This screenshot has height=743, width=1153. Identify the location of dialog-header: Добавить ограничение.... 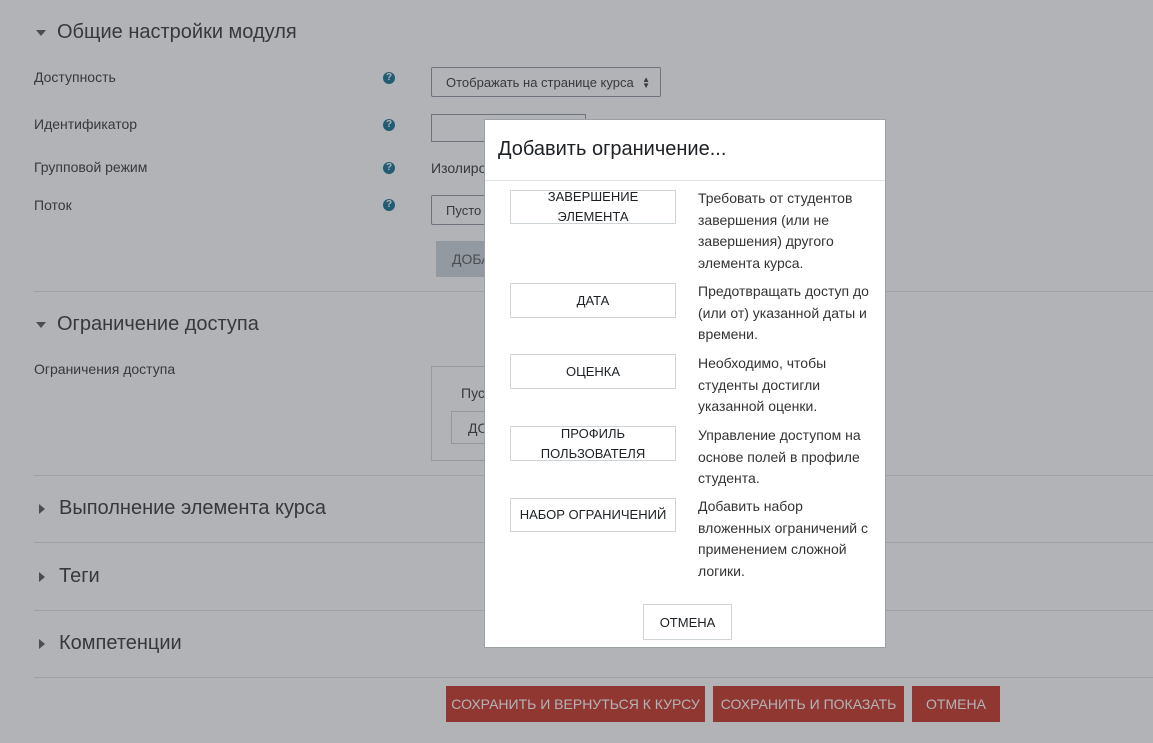
(685, 150).